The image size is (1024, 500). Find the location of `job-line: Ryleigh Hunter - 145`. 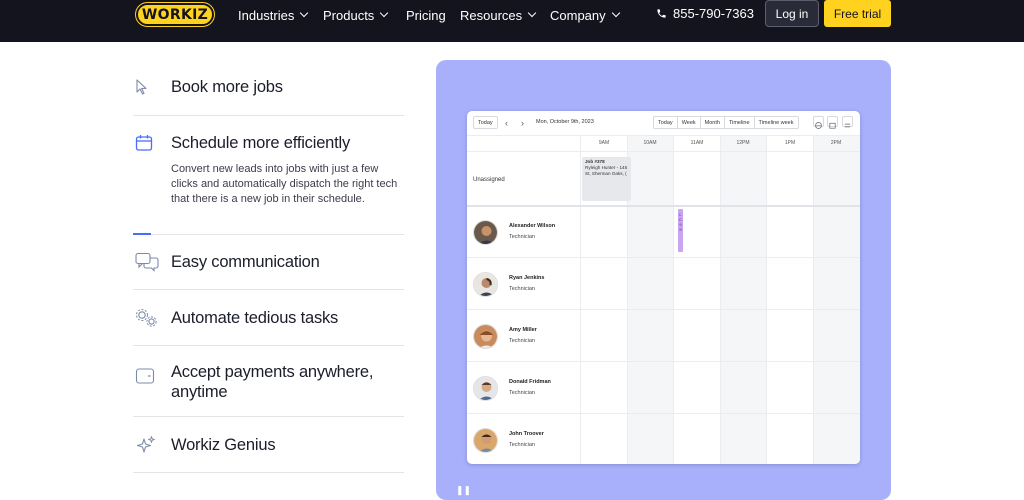

job-line: Ryleigh Hunter - 145 is located at coordinates (606, 167).